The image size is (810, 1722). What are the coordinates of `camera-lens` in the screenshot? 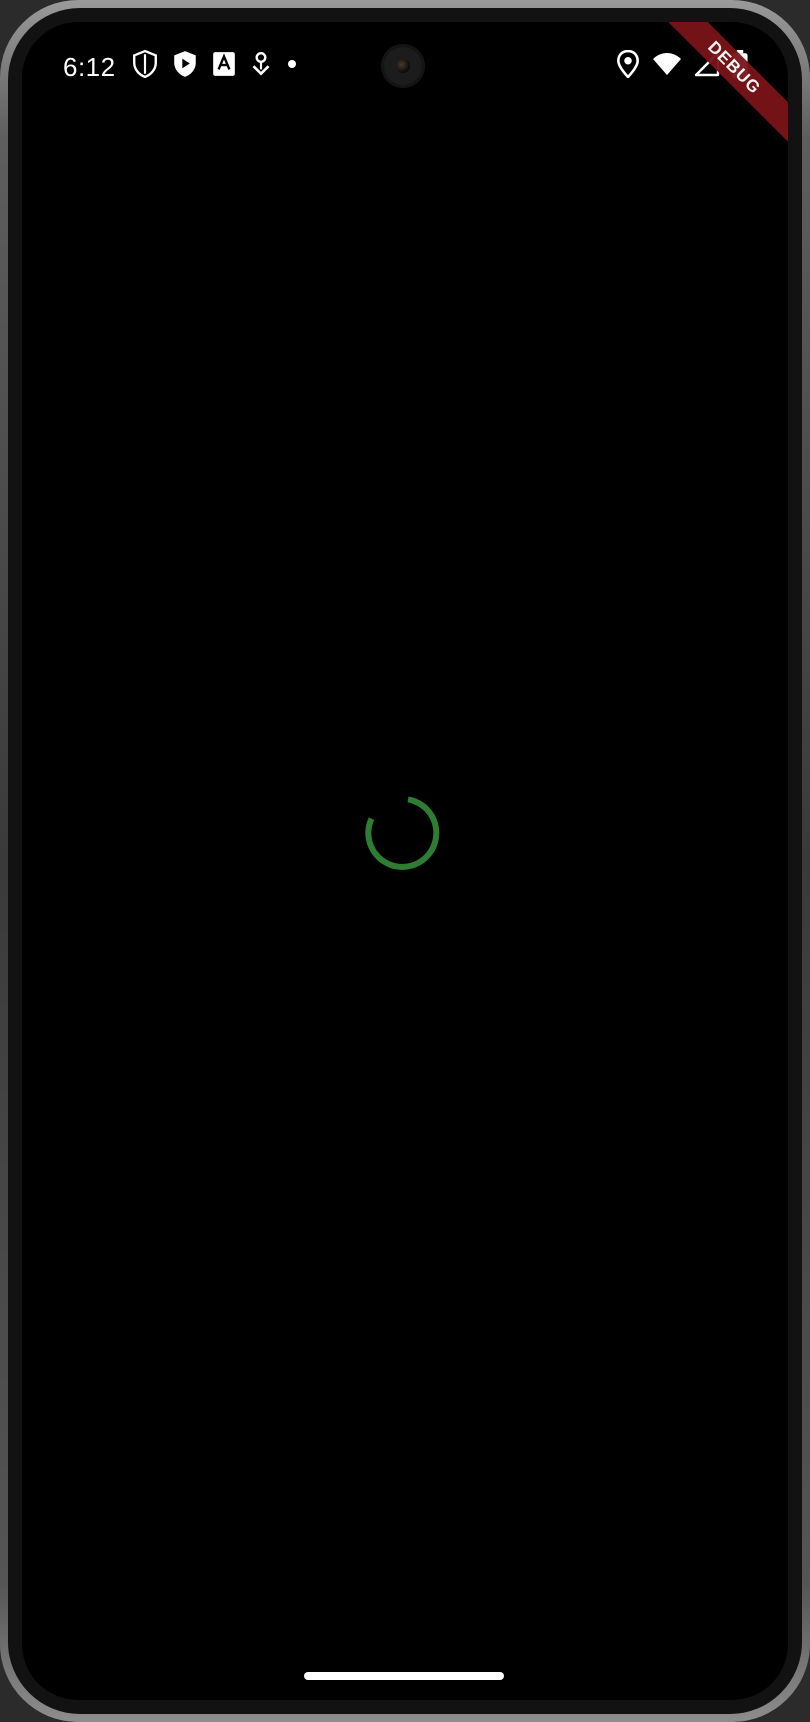 It's located at (403, 66).